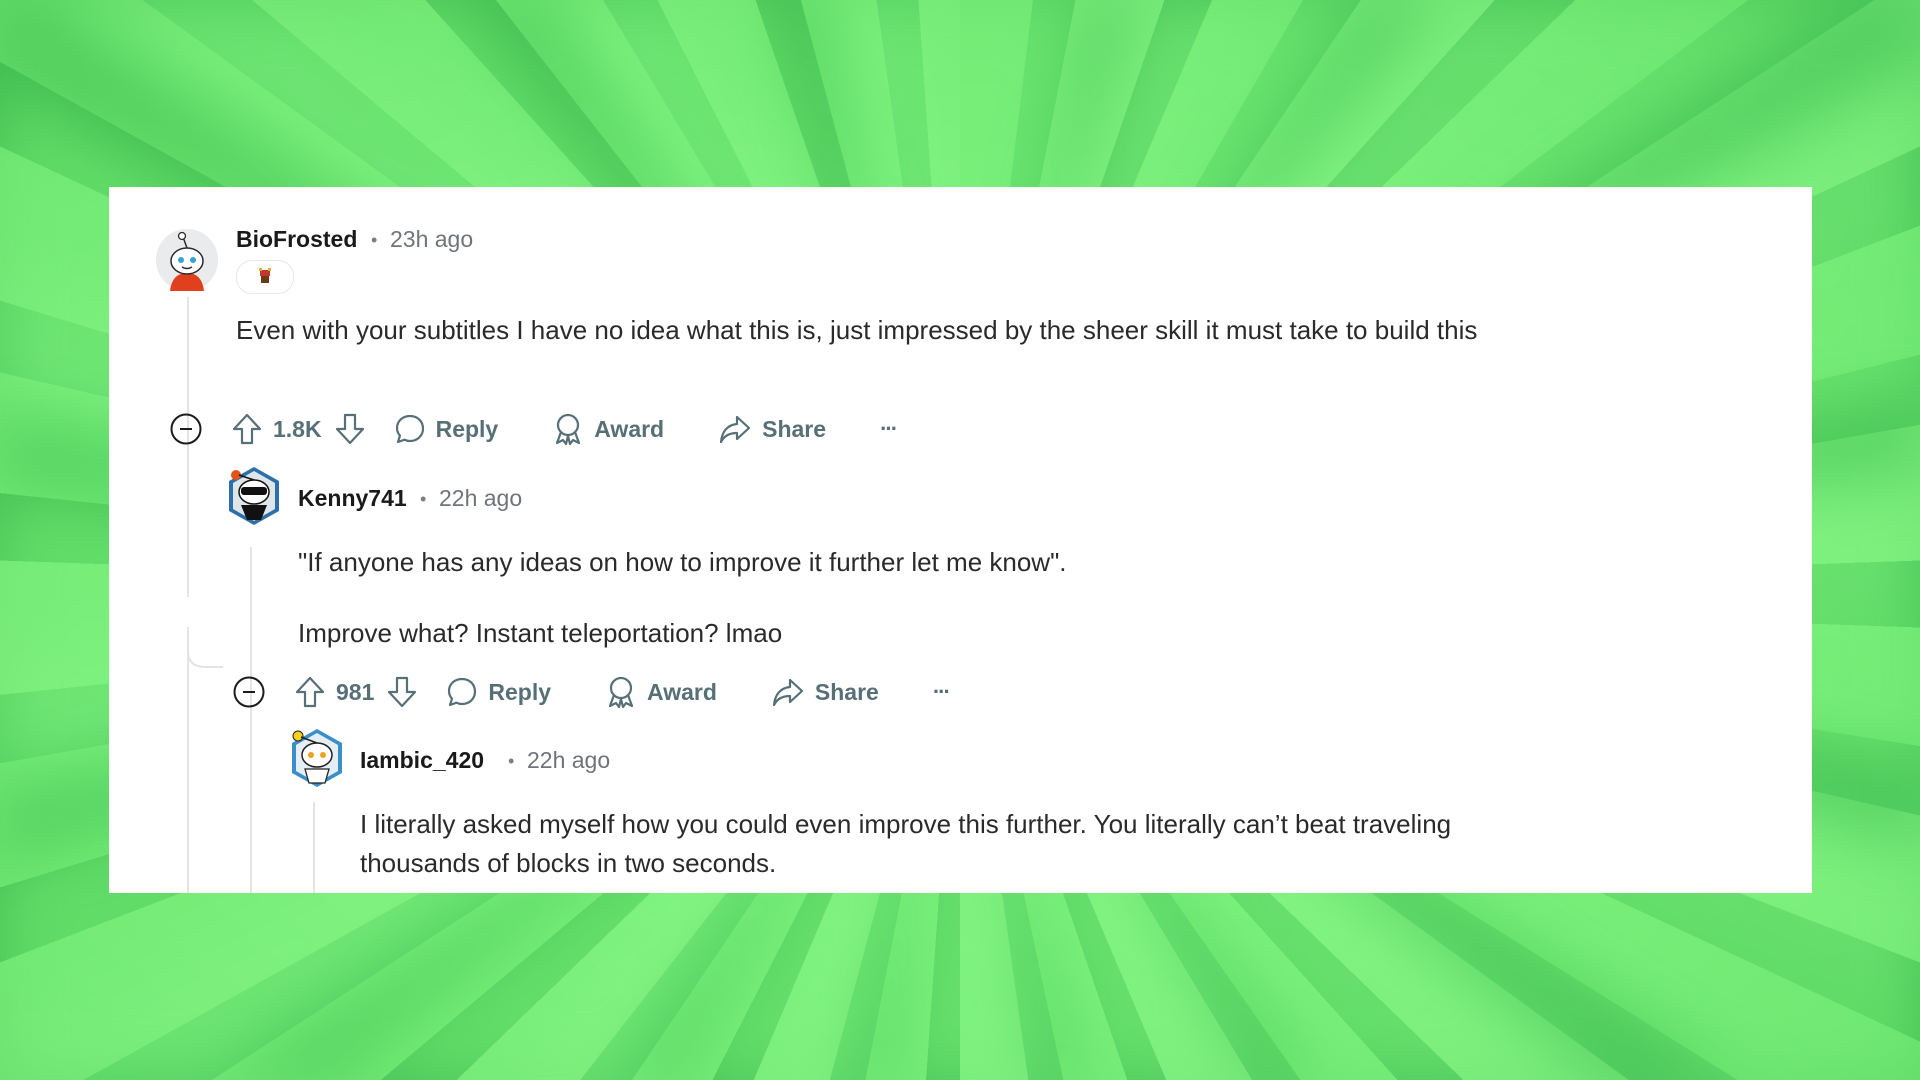 The height and width of the screenshot is (1080, 1920). Describe the element at coordinates (422, 760) in the screenshot. I see `username: Iambic_420` at that location.